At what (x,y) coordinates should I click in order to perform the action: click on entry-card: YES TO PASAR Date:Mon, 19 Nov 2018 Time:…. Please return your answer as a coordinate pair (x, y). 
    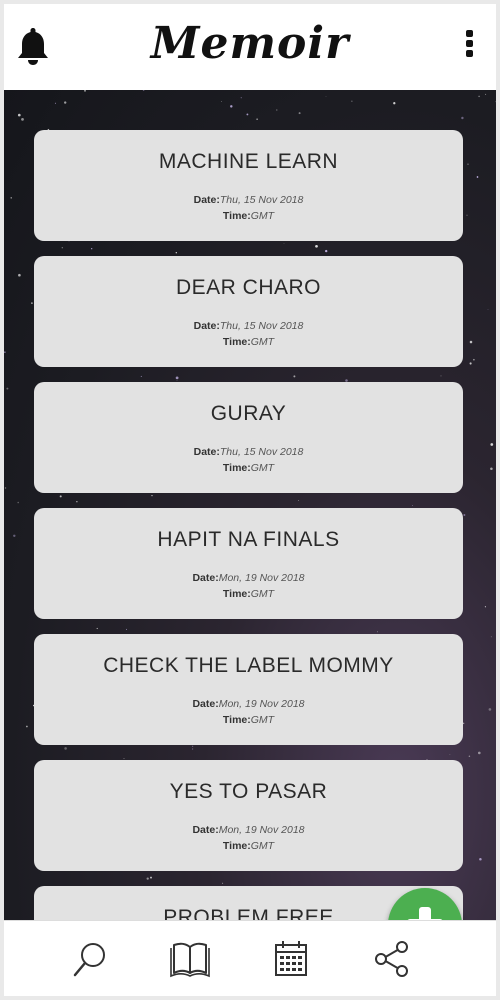
    Looking at the image, I should click on (248, 815).